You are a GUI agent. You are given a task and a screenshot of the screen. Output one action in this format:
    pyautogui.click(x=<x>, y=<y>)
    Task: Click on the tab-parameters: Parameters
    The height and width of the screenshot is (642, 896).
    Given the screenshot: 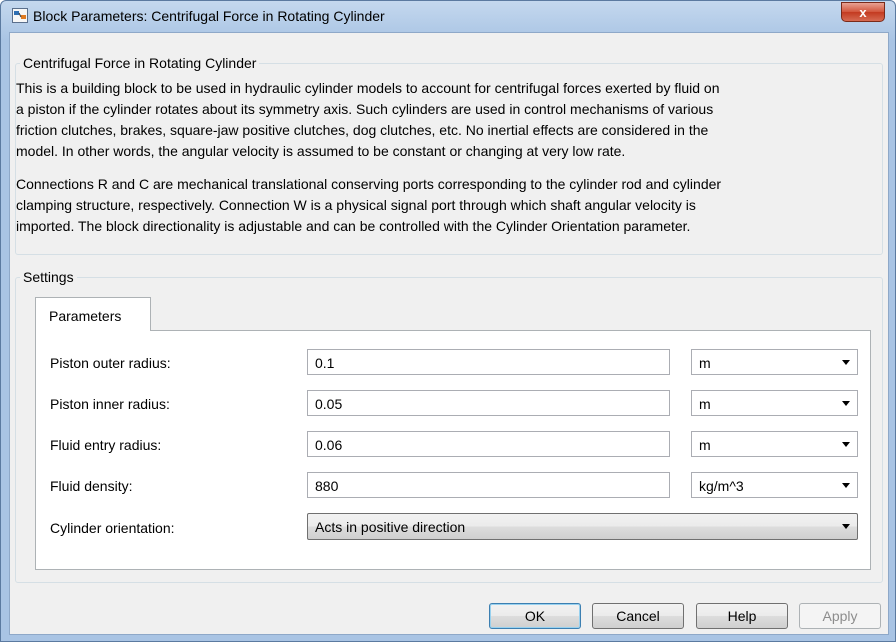 What is the action you would take?
    pyautogui.click(x=93, y=314)
    